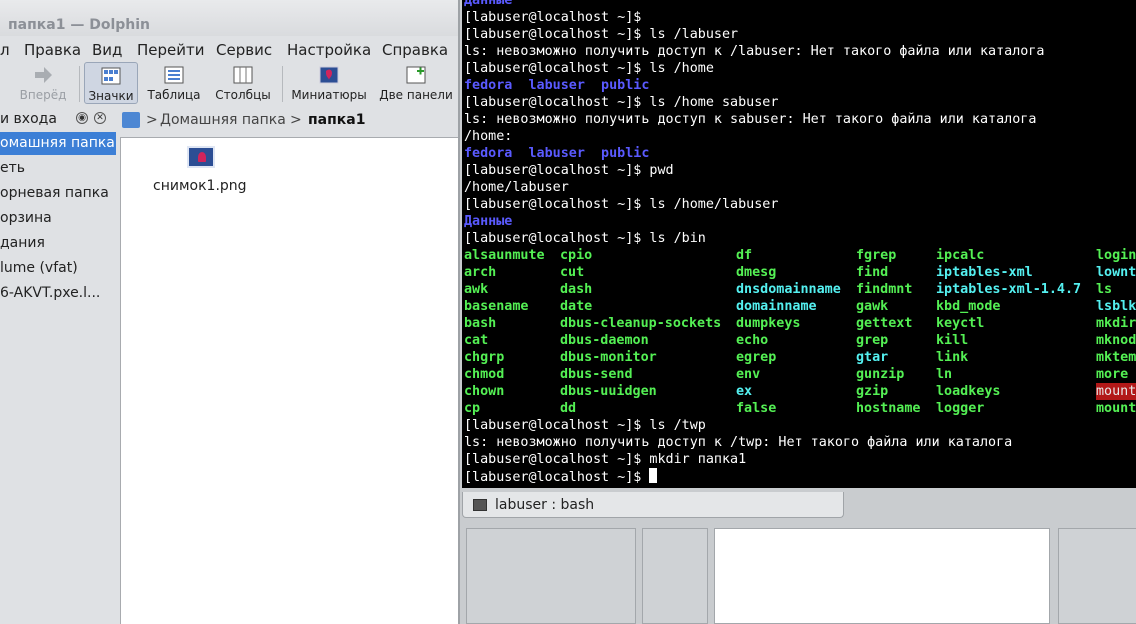 Image resolution: width=1136 pixels, height=624 pixels. What do you see at coordinates (336, 120) in the screenshot?
I see `breadcrumb-current: папка1` at bounding box center [336, 120].